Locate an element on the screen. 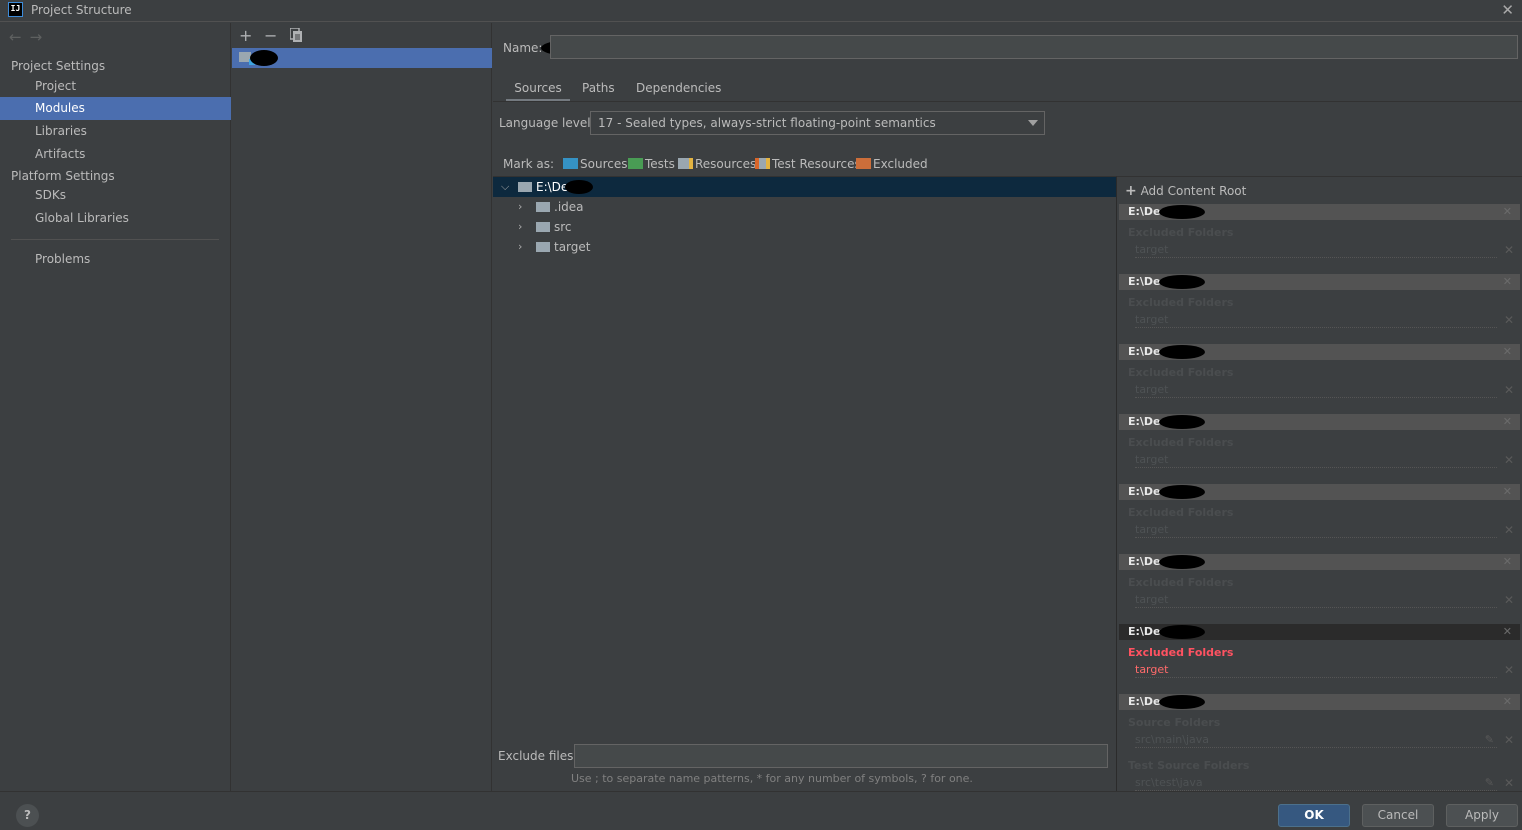  cancel-button: Cancel is located at coordinates (1398, 815).